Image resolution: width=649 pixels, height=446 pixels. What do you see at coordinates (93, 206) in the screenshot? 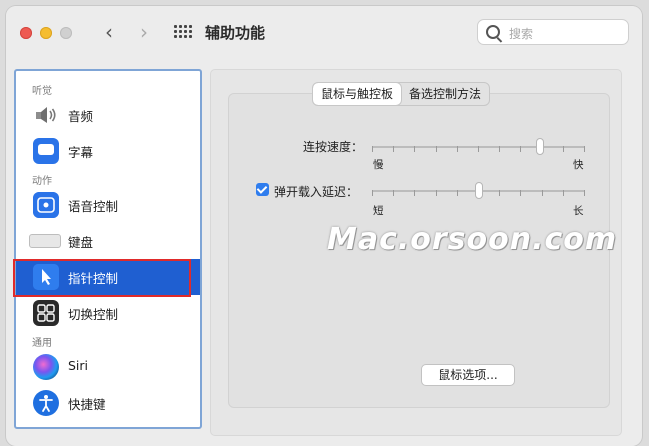
I see `sidebar-item-label: 语音控制` at bounding box center [93, 206].